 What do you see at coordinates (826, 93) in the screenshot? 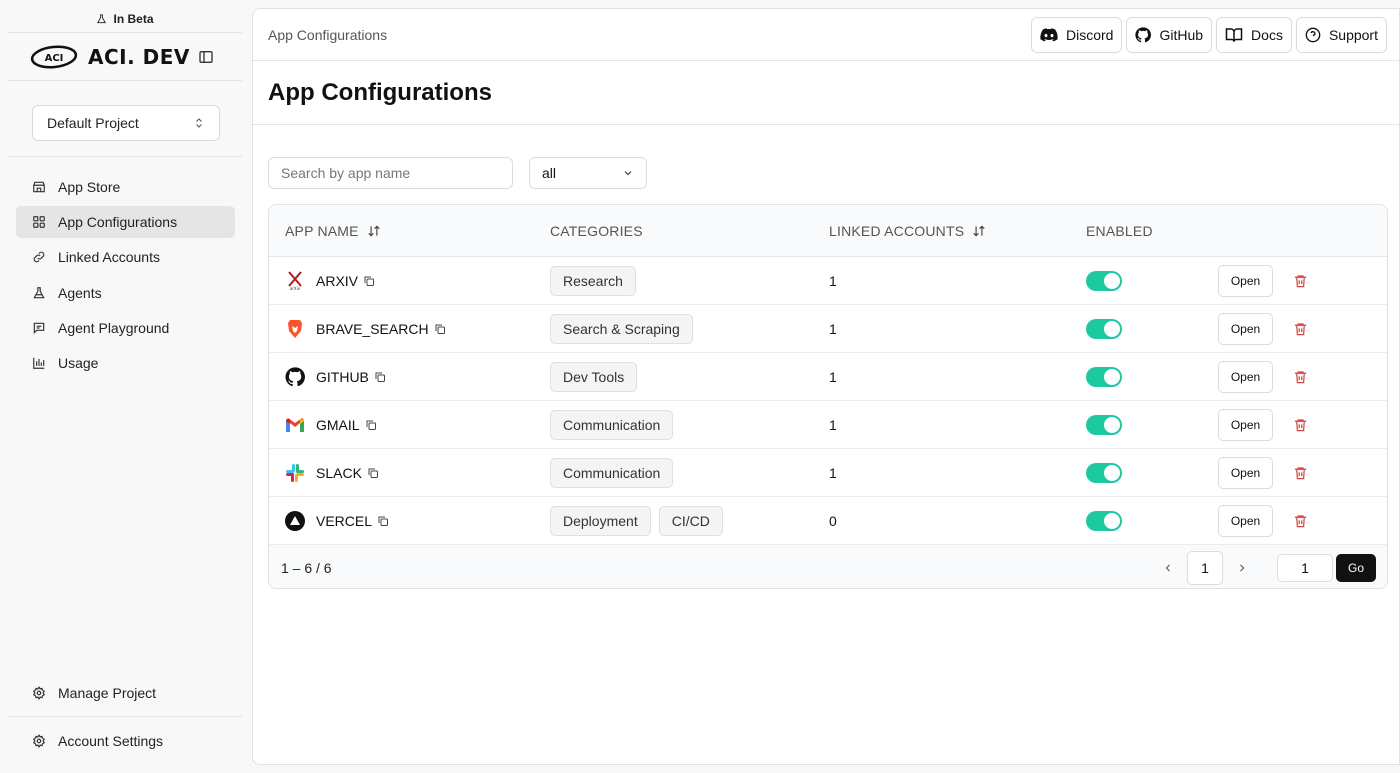
I see `page-header: App Configurations` at bounding box center [826, 93].